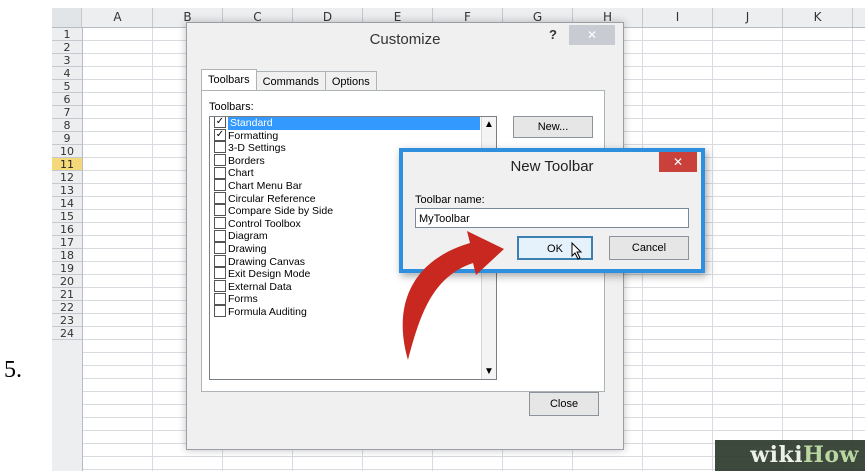 The image size is (865, 471). Describe the element at coordinates (67, 333) in the screenshot. I see `row-header: 24` at that location.